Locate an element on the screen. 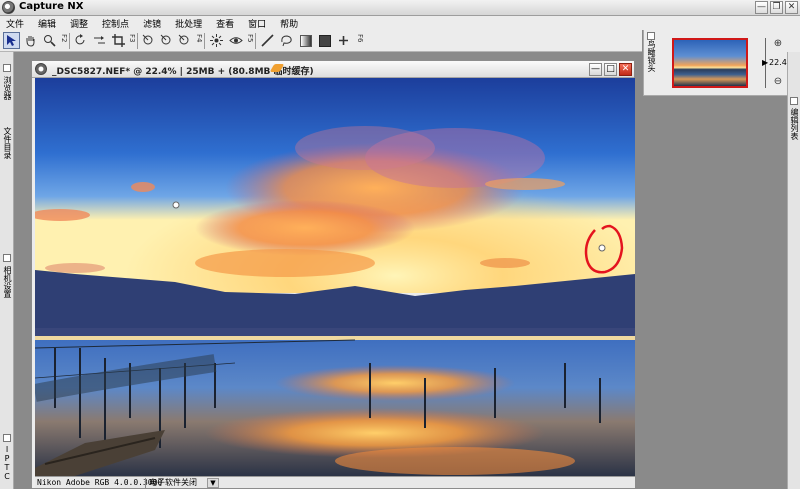 This screenshot has height=489, width=800. status-message: 电子软件关闭 is located at coordinates (173, 482).